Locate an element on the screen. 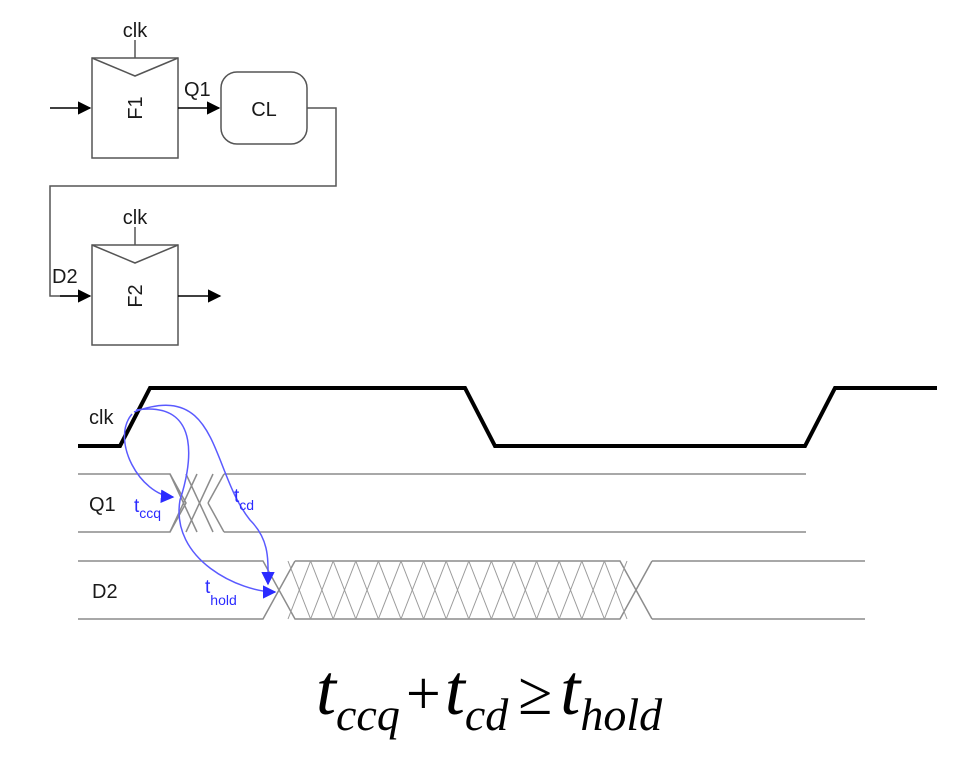  d2-circuit-label: D2 is located at coordinates (65, 277).